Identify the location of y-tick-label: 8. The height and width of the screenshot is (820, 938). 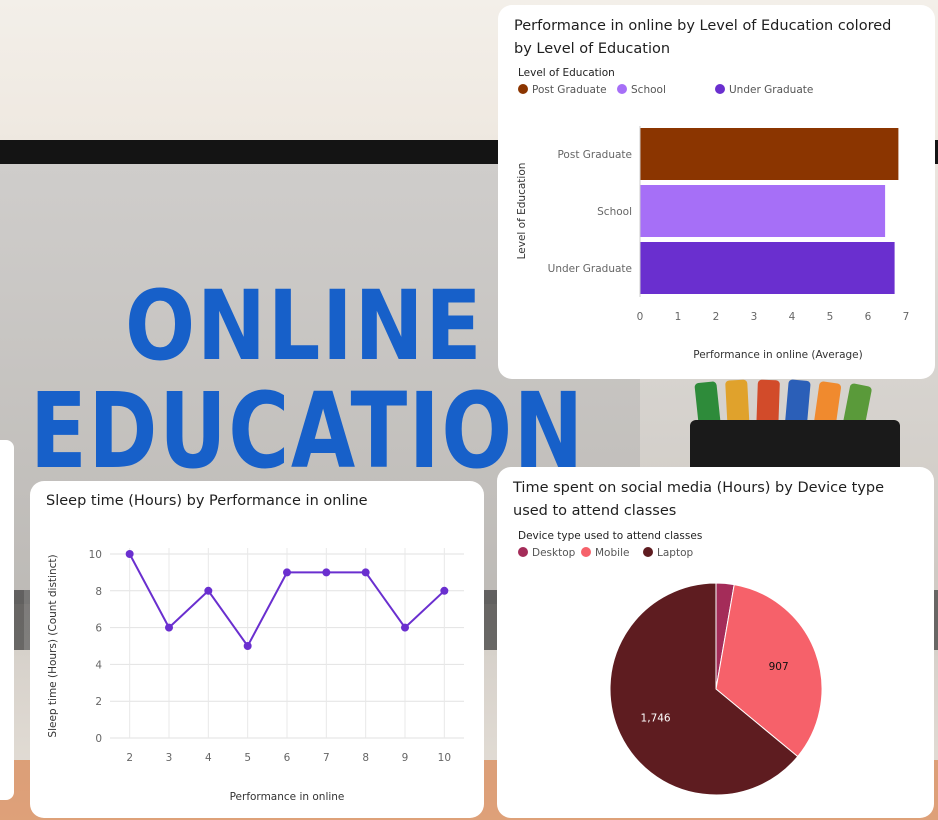
(98, 592).